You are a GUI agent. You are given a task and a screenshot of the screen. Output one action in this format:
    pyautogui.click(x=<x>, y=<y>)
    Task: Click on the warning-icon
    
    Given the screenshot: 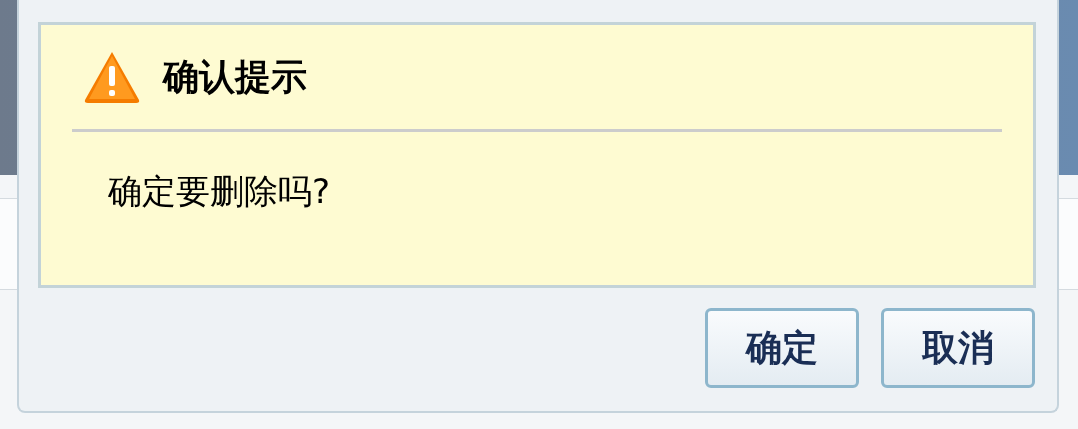 What is the action you would take?
    pyautogui.click(x=112, y=77)
    